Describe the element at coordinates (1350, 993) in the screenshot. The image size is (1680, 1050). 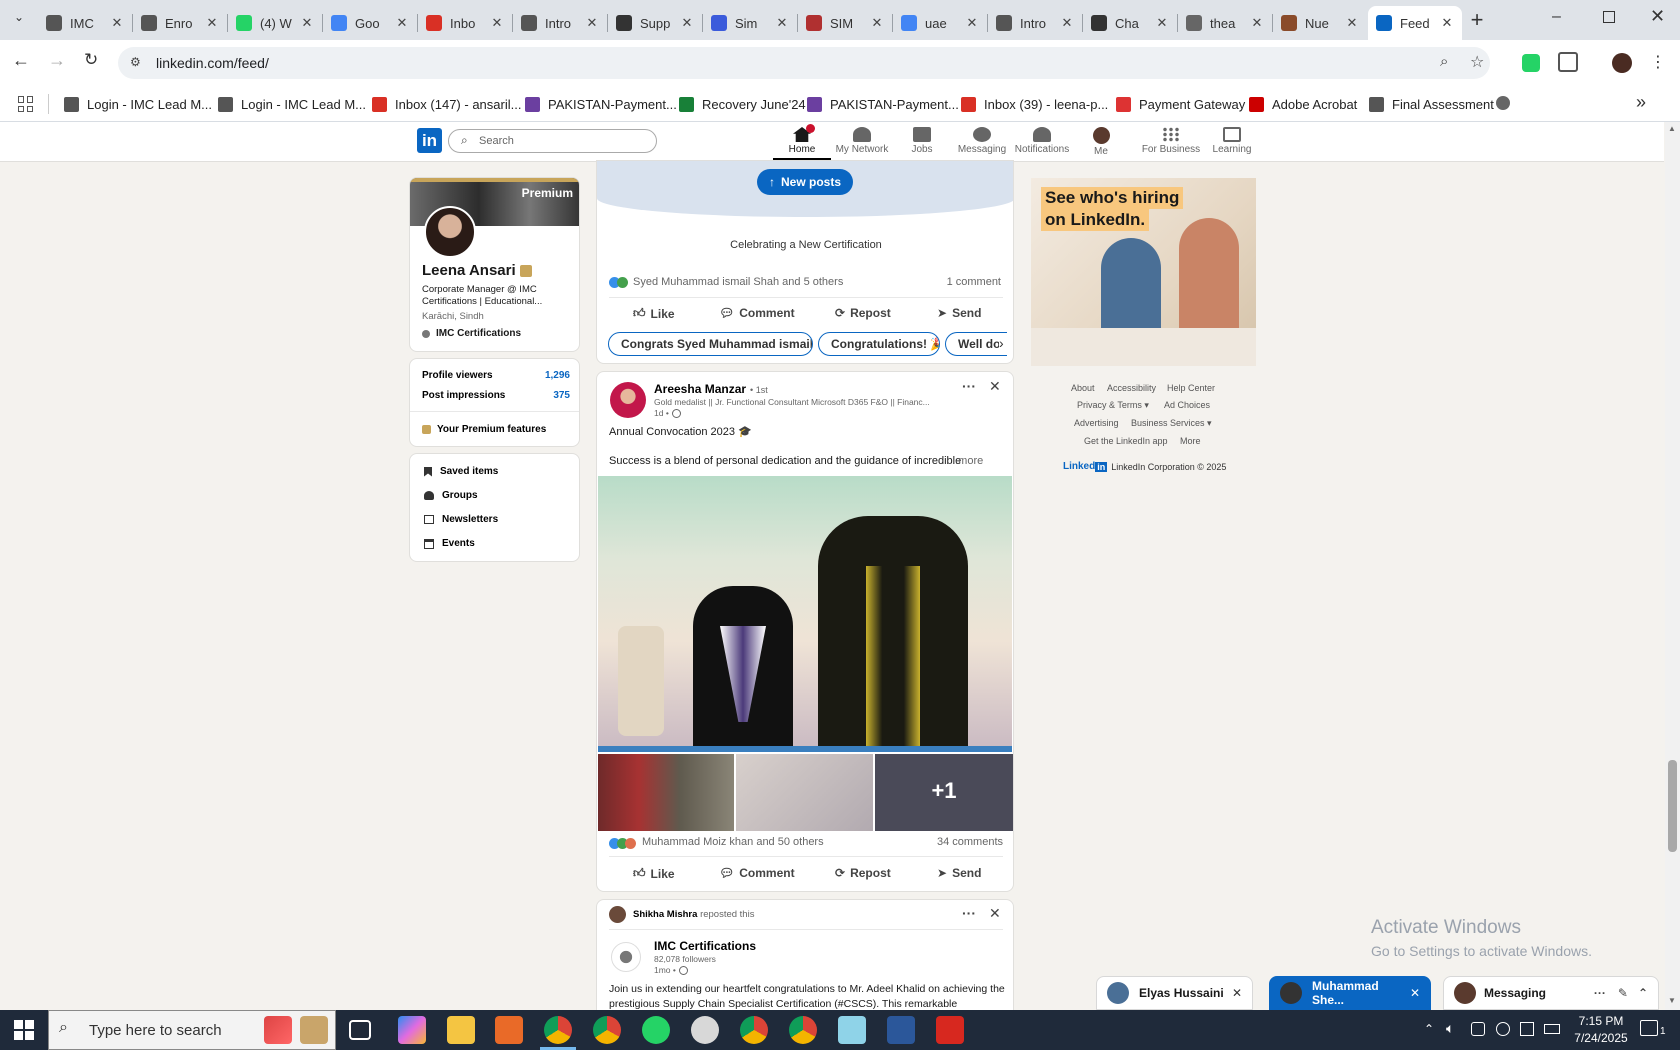
I see `chat-tab-muhammad: Muhammad She... ✕` at that location.